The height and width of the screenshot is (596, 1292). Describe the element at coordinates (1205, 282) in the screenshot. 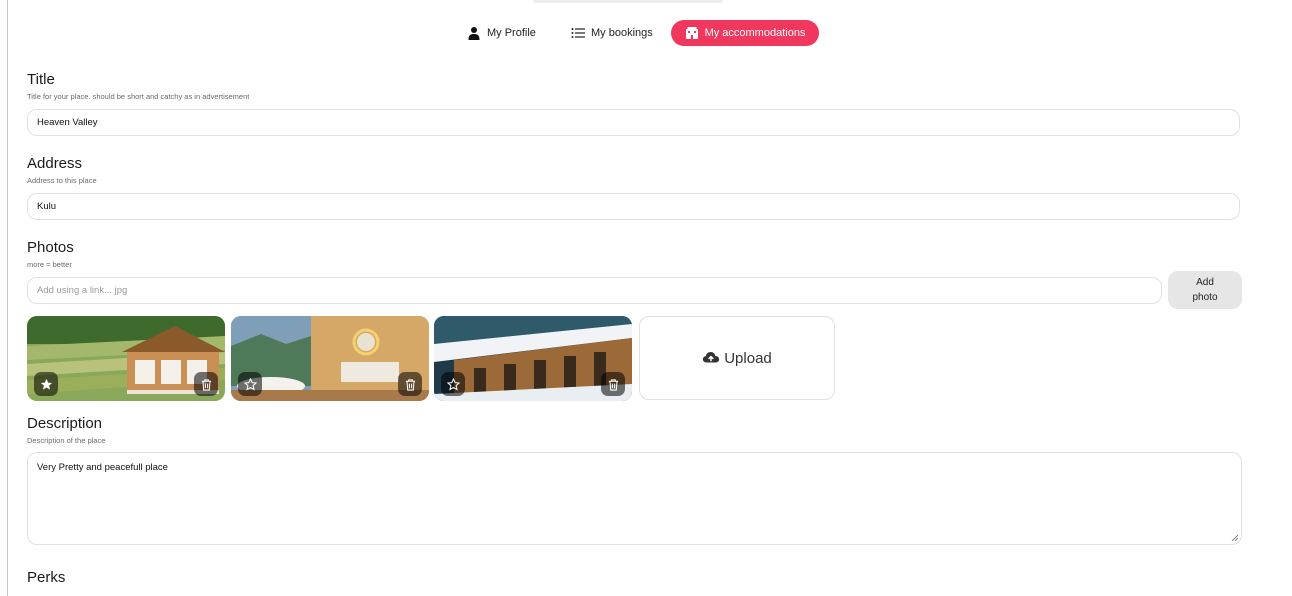

I see `add-photo-label-line1: Add` at that location.